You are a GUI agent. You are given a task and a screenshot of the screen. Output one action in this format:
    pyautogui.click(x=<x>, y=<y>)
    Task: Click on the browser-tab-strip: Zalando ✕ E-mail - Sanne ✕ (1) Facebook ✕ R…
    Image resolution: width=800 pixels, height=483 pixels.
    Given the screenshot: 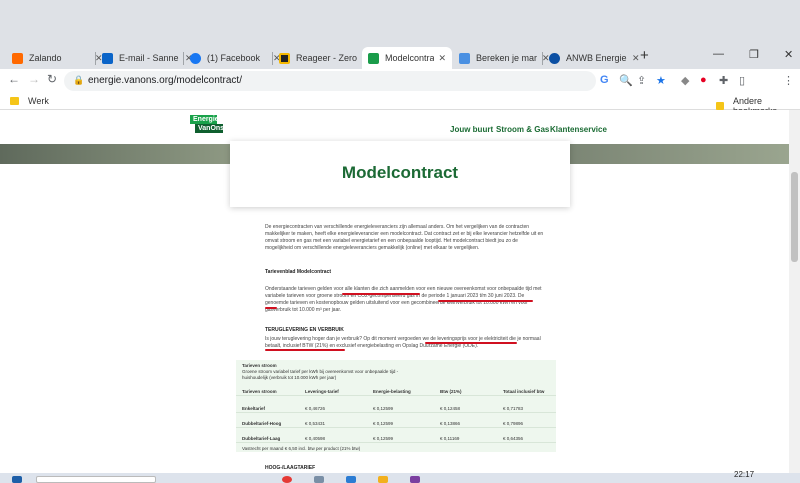 What is the action you would take?
    pyautogui.click(x=400, y=34)
    